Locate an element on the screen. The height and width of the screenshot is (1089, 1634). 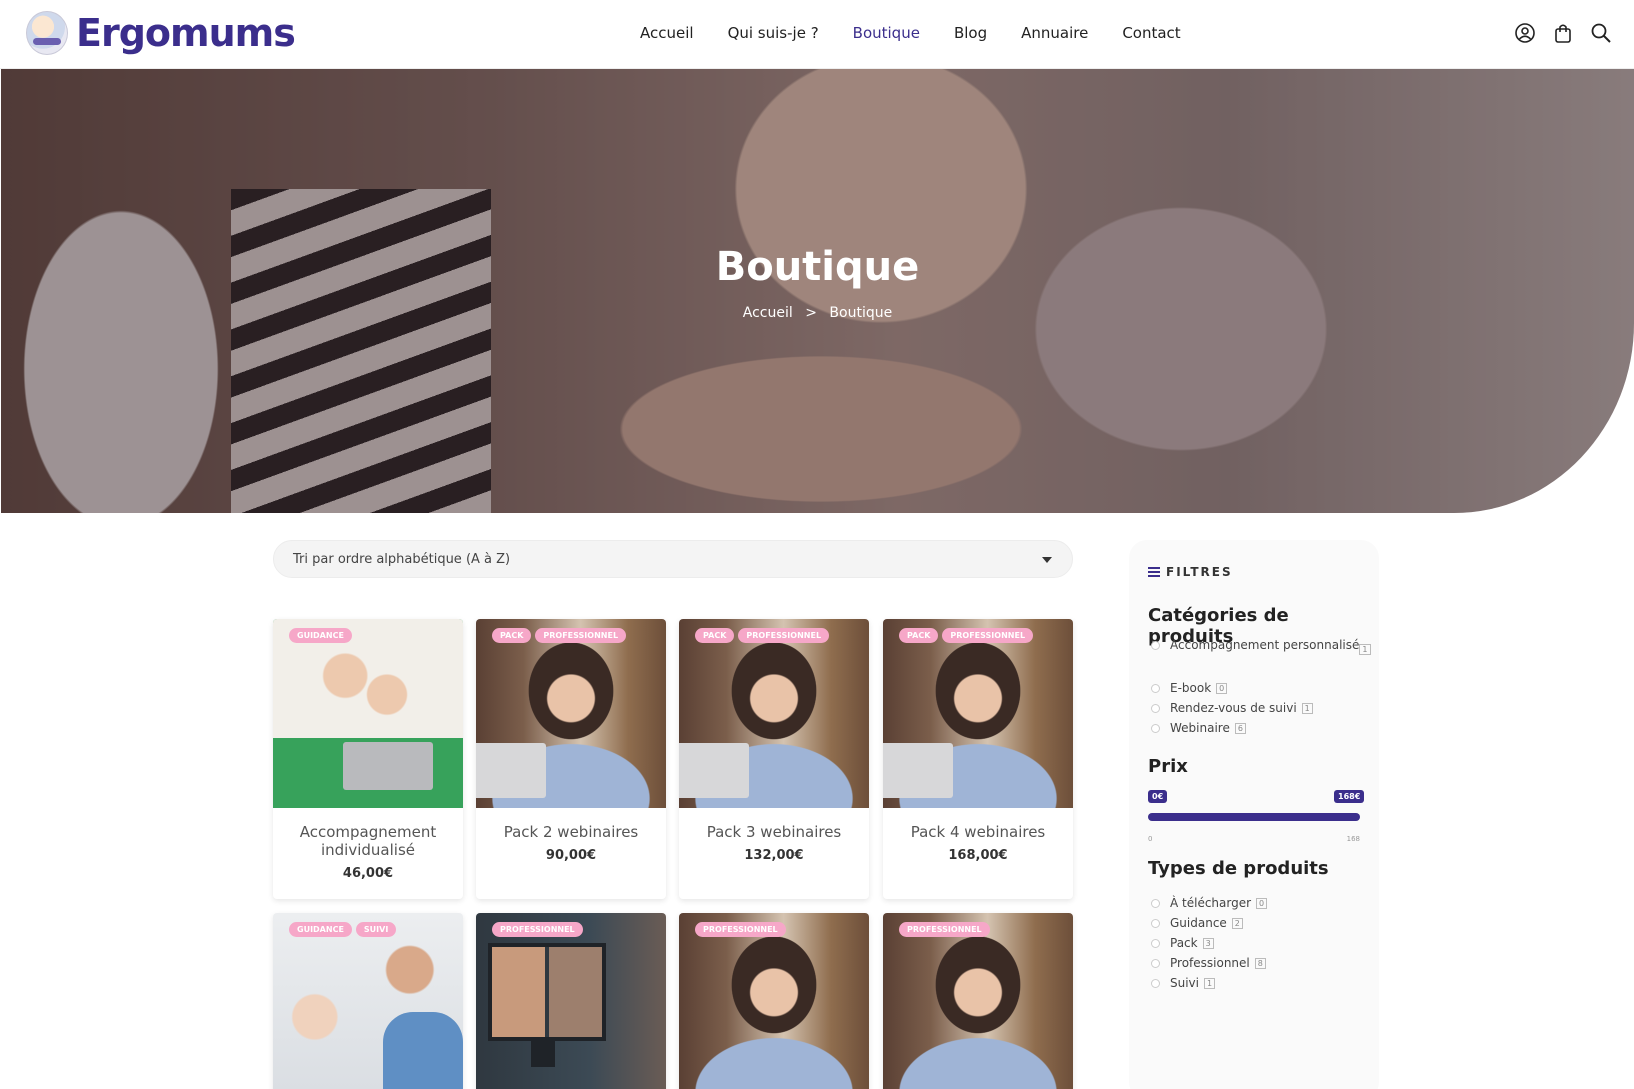
type-item: Professionnel 8 is located at coordinates (1261, 963).